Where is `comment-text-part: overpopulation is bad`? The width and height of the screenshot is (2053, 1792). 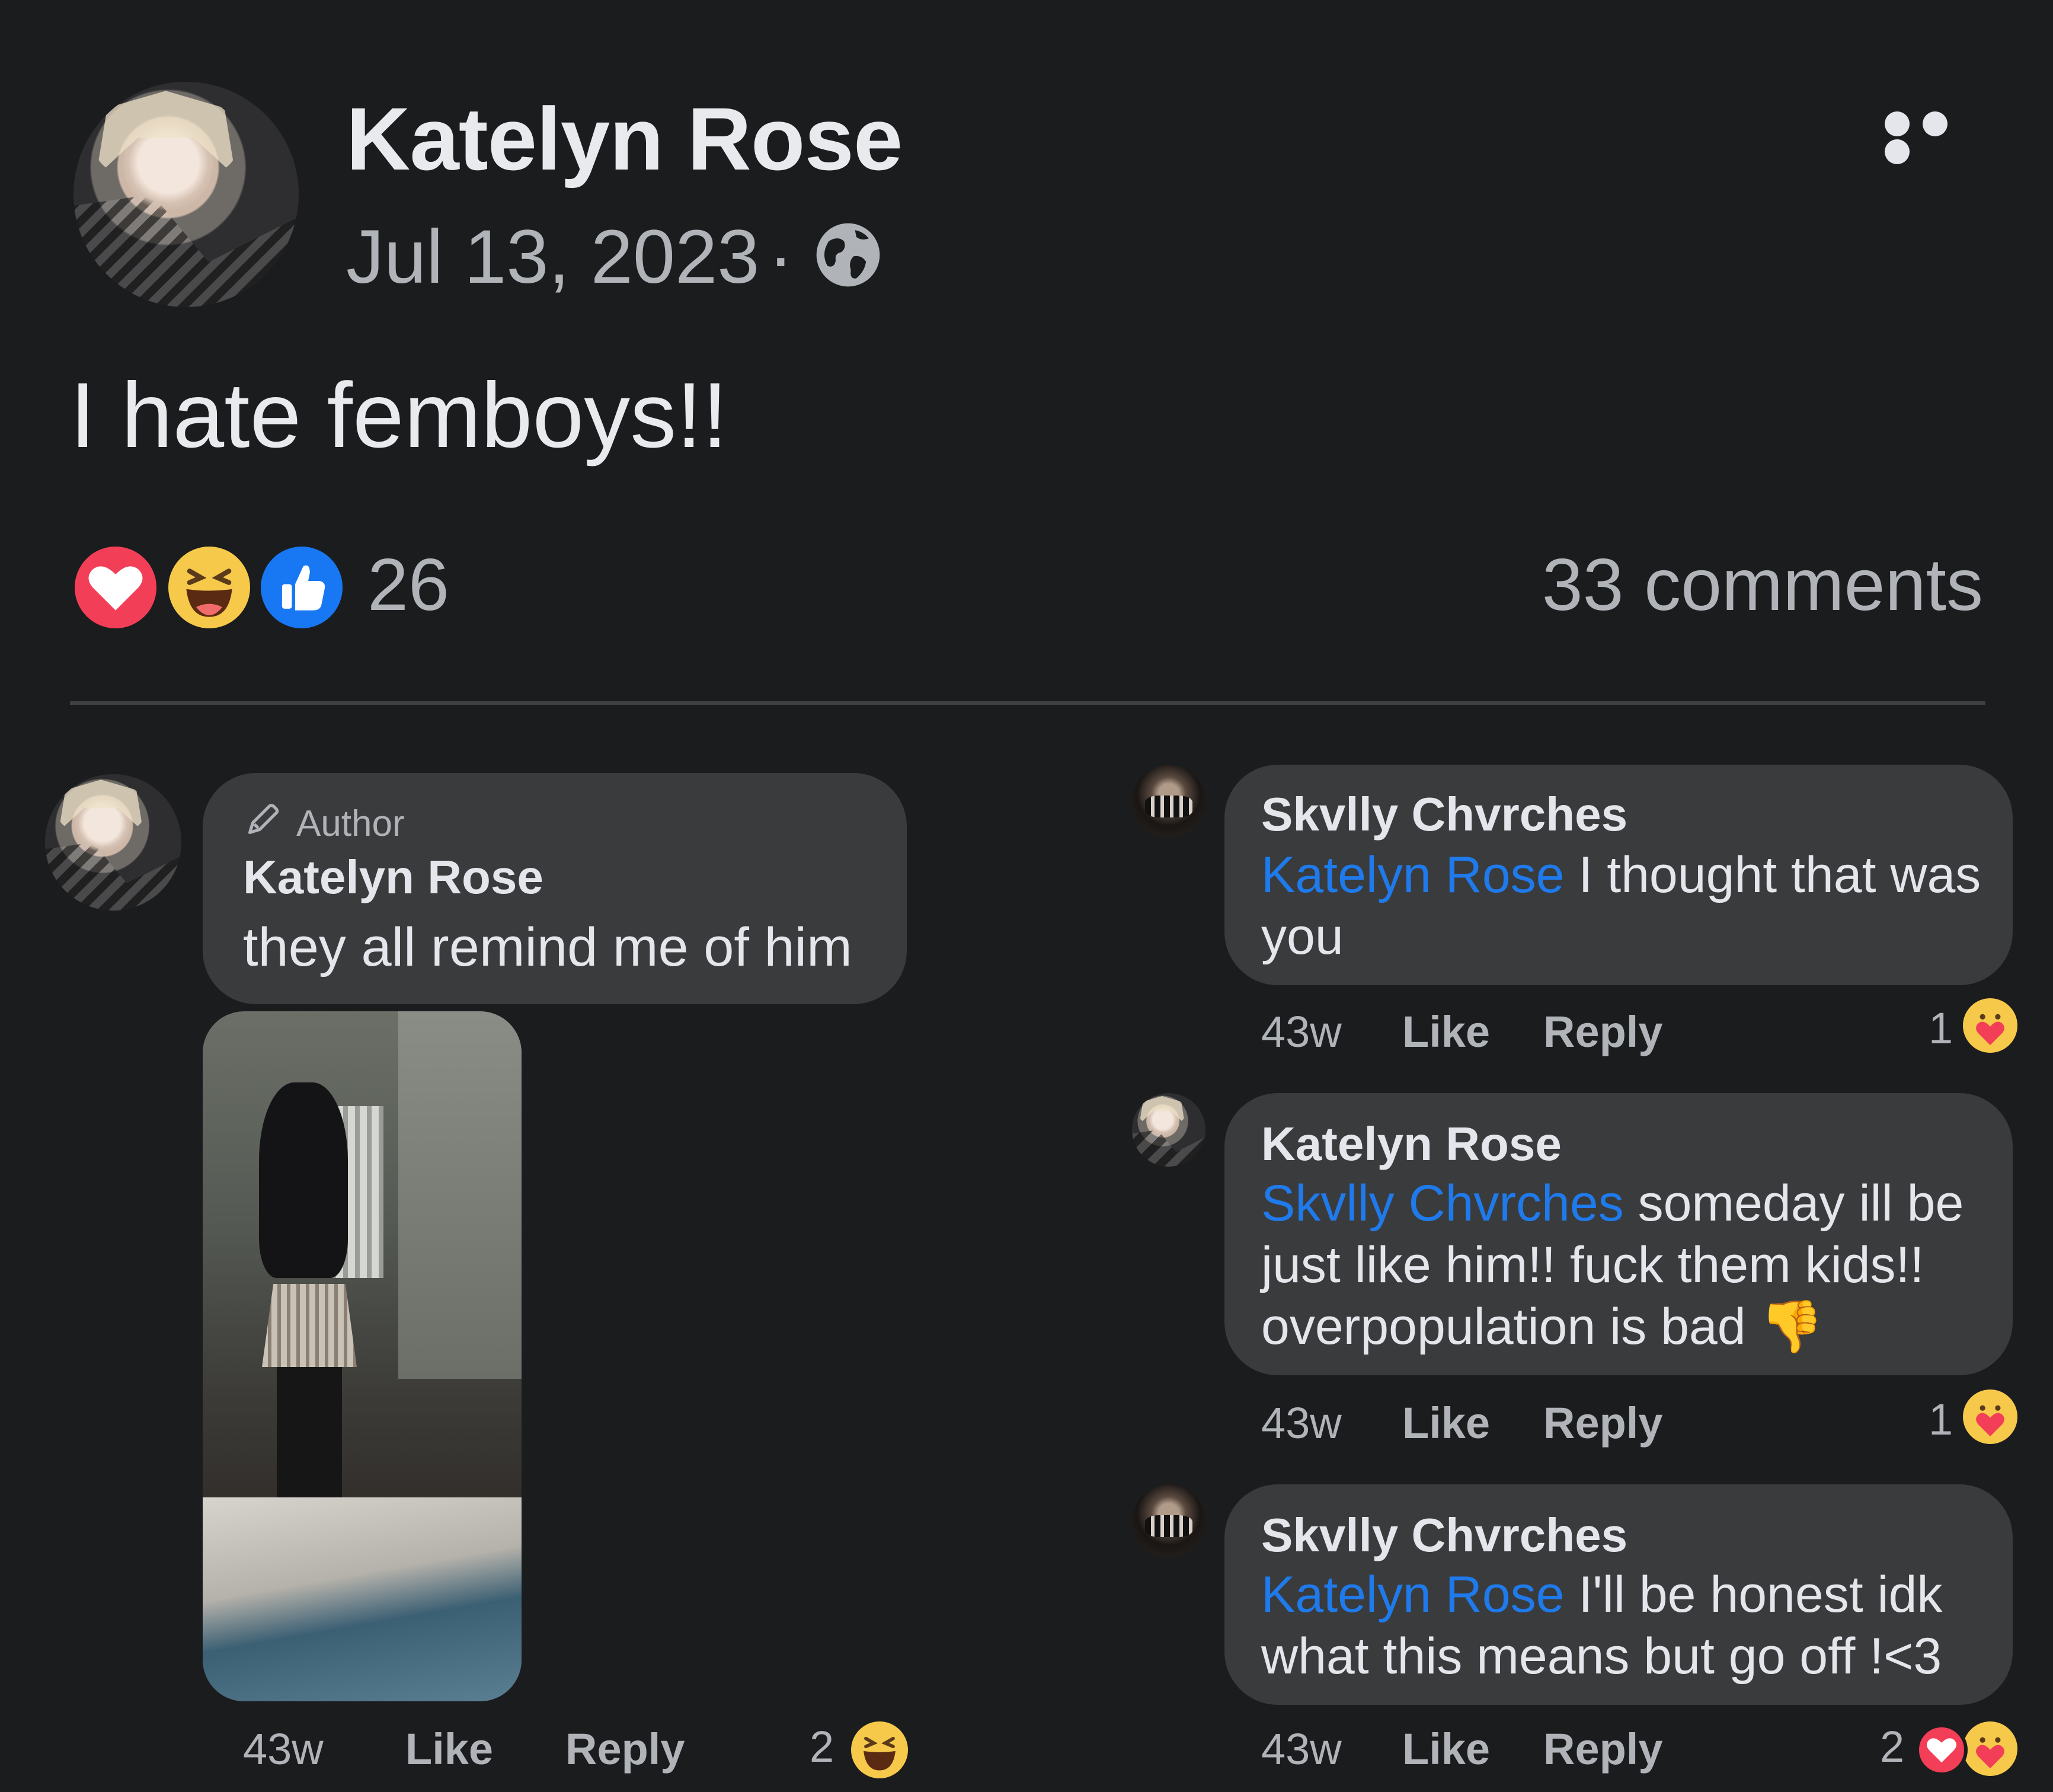
comment-text-part: overpopulation is bad is located at coordinates (1503, 1326).